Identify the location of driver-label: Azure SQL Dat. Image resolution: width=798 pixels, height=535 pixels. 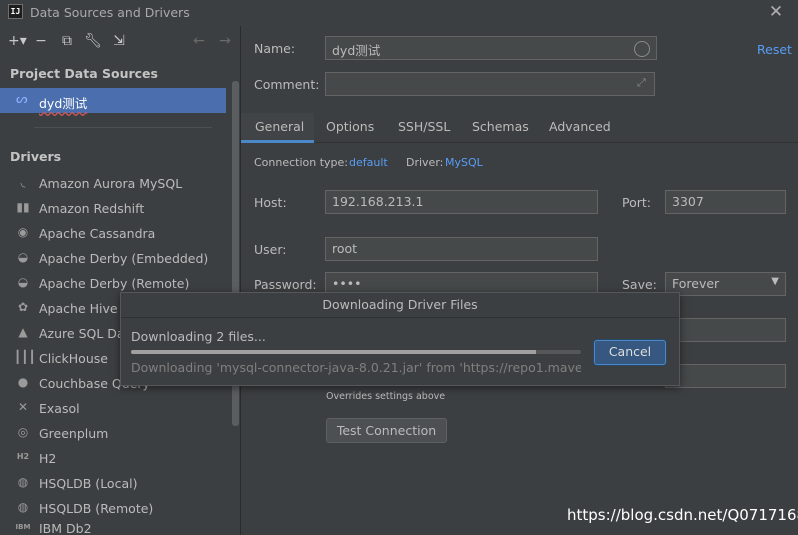
(84, 333).